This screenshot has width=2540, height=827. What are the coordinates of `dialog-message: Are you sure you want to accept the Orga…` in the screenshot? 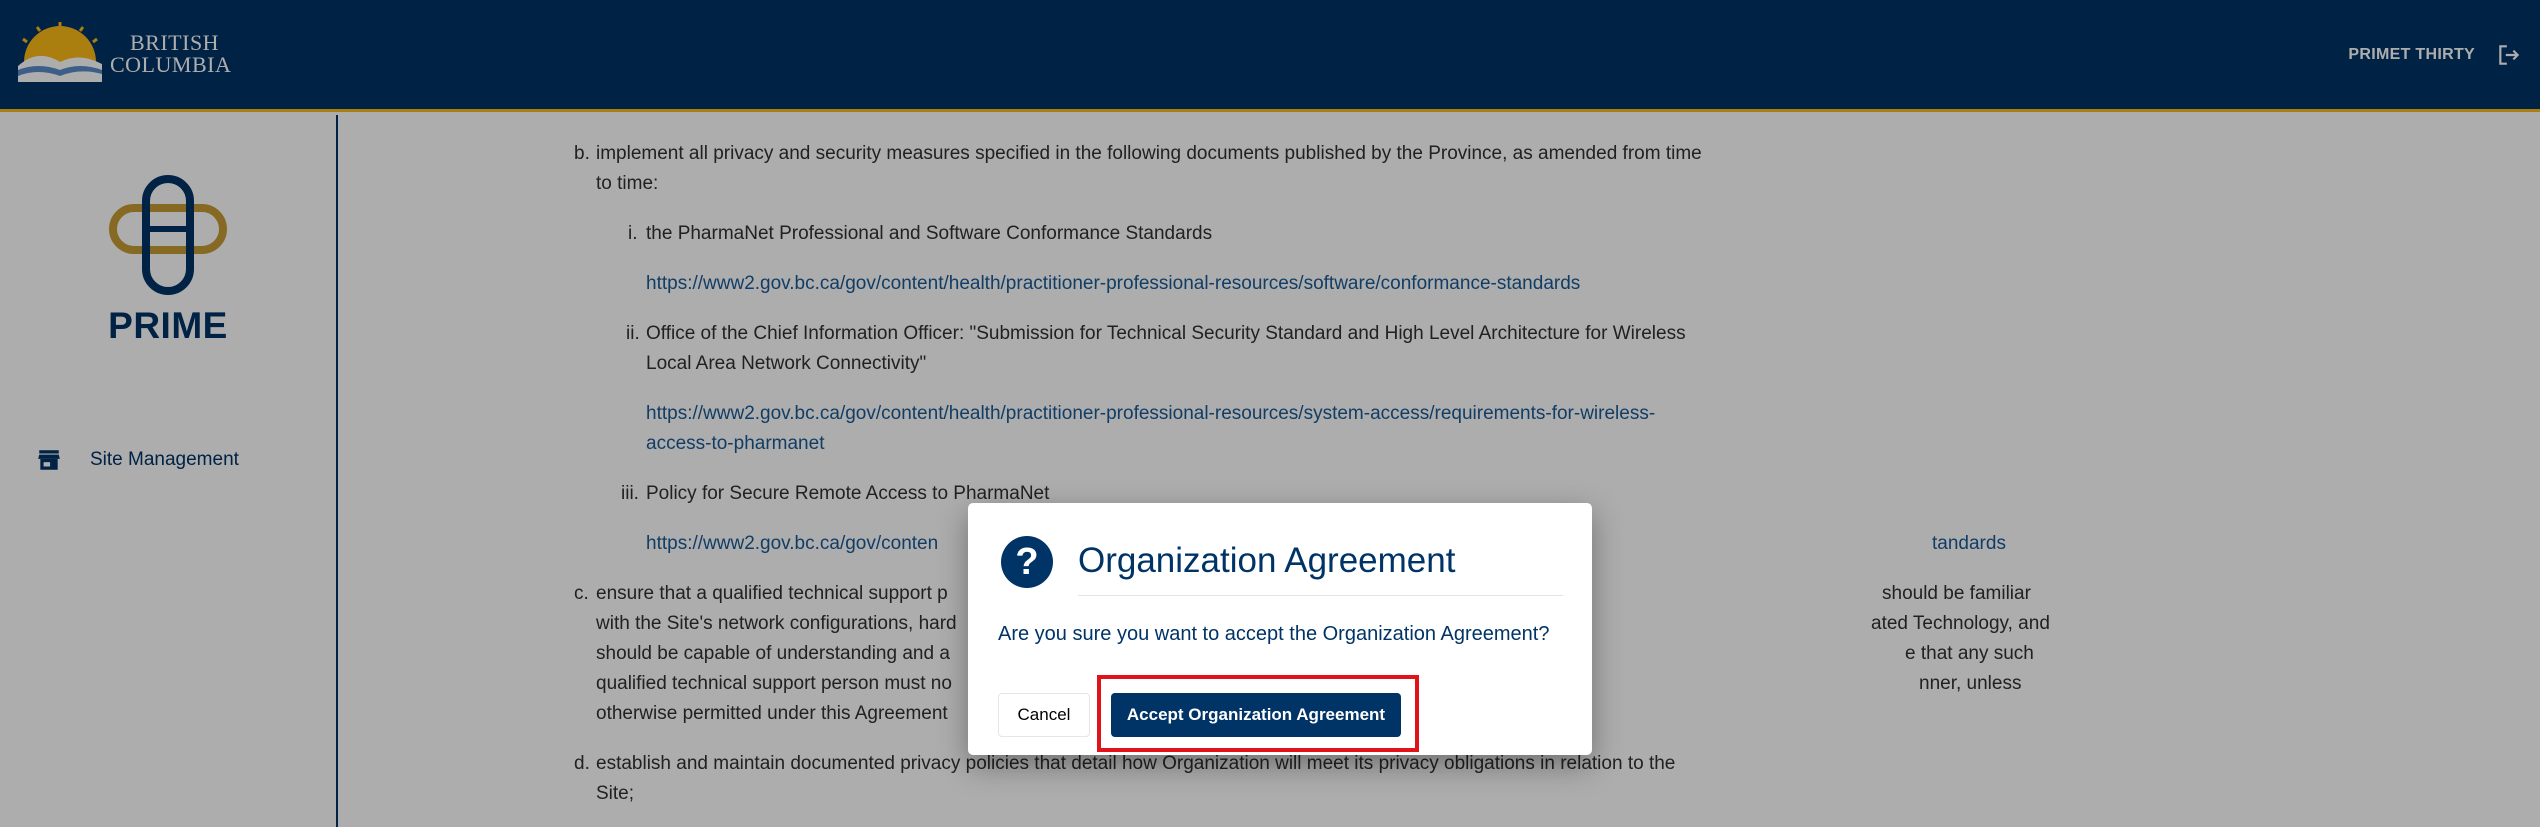 It's located at (1274, 634).